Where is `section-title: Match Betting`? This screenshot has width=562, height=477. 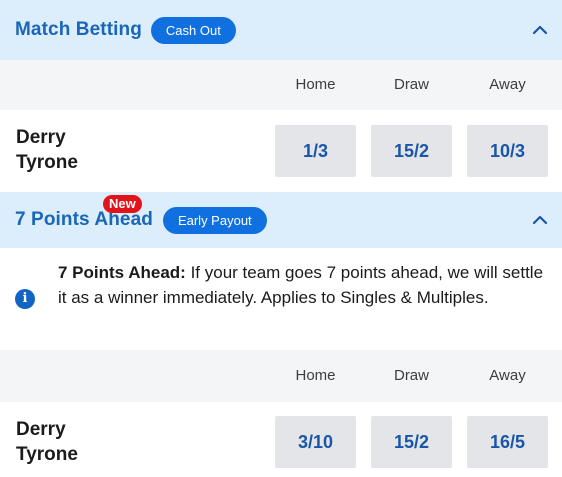
section-title: Match Betting is located at coordinates (78, 29).